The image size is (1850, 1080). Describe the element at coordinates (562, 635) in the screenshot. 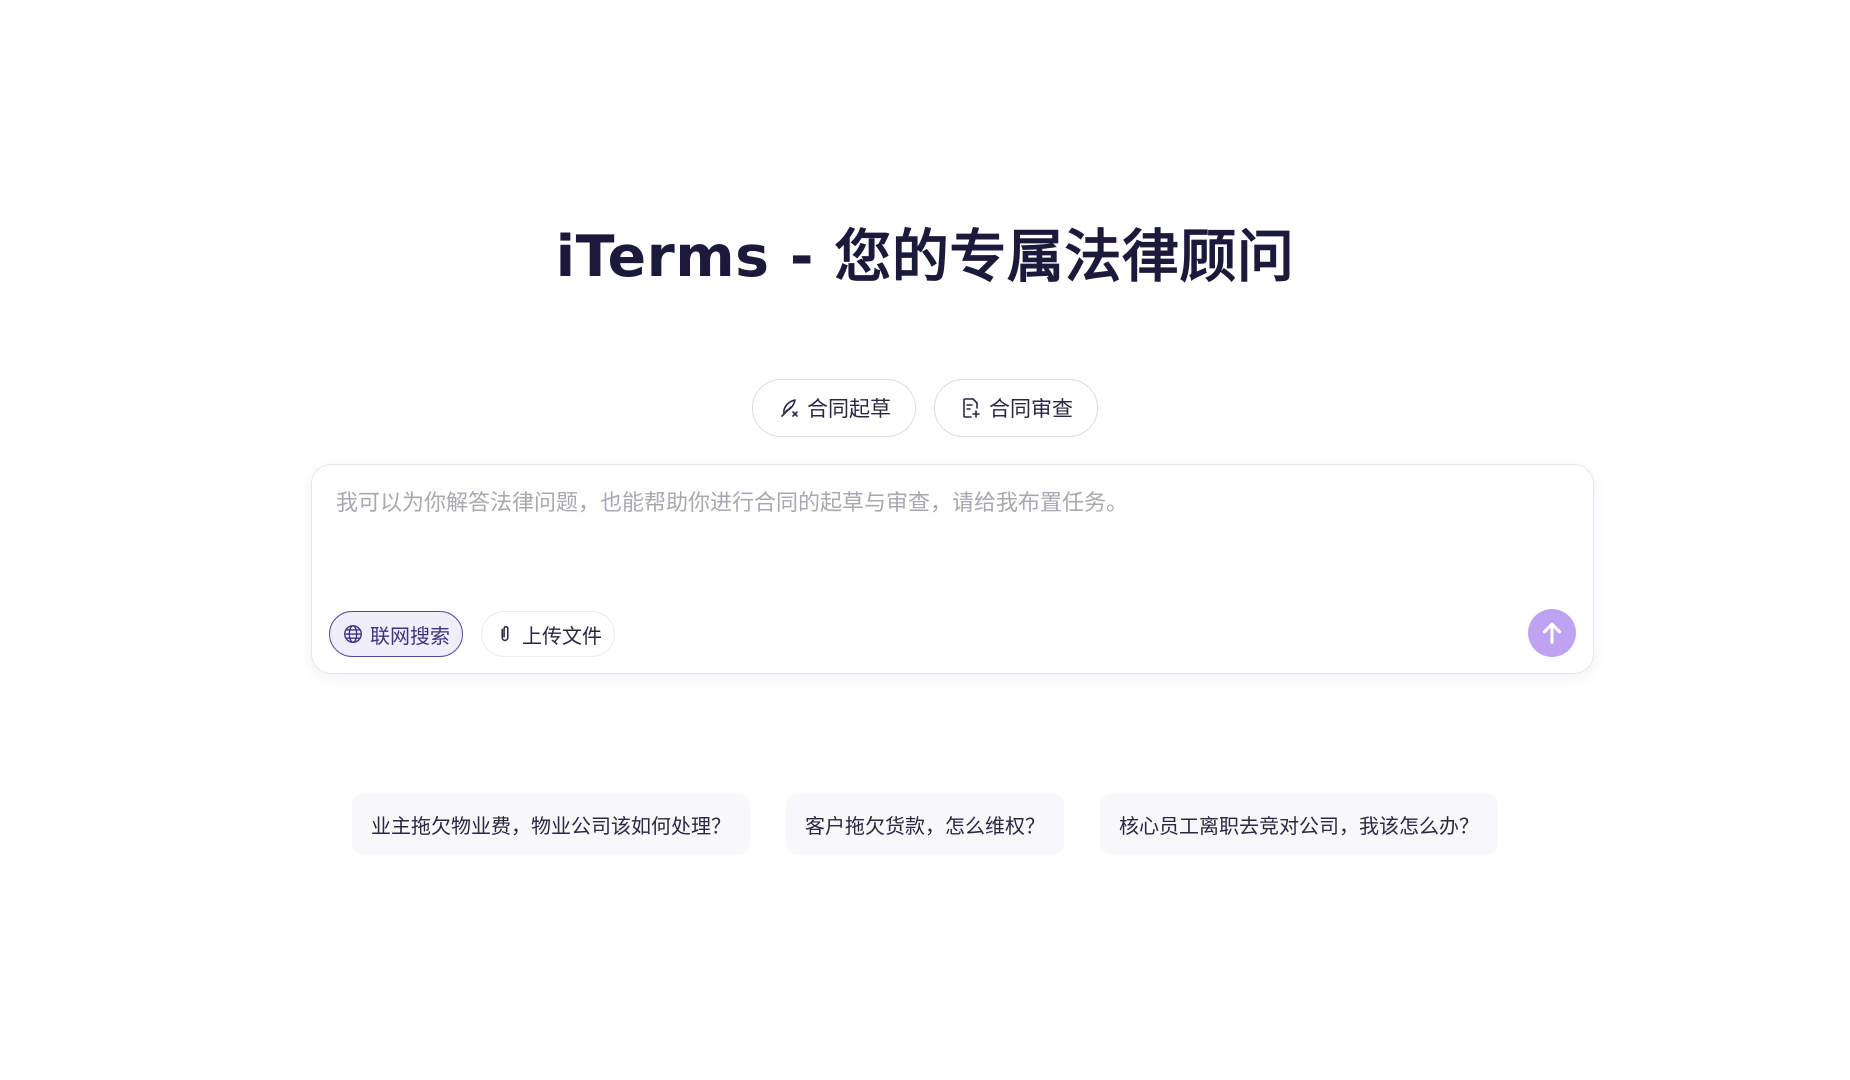

I see `upload-file-label: 上传文件` at that location.